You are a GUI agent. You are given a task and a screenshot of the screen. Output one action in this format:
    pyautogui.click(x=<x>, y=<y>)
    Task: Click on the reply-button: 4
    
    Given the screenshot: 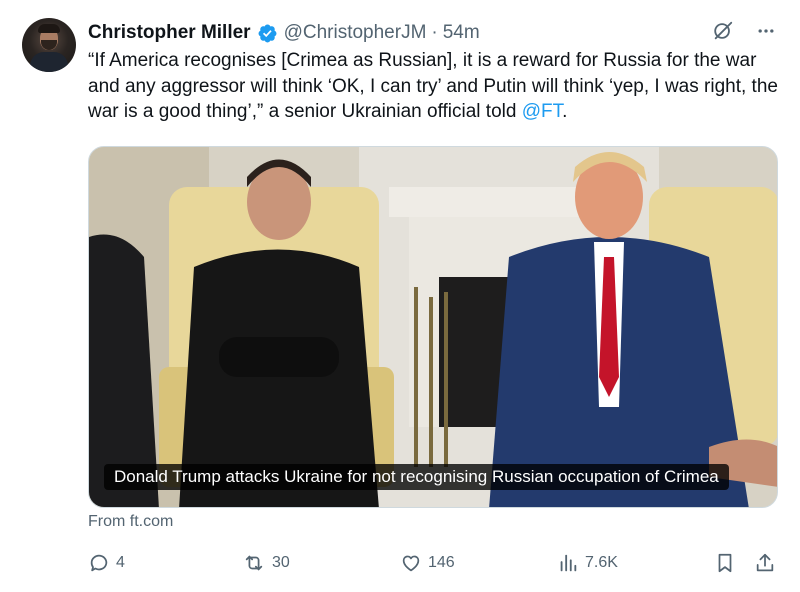 What is the action you would take?
    pyautogui.click(x=106, y=563)
    